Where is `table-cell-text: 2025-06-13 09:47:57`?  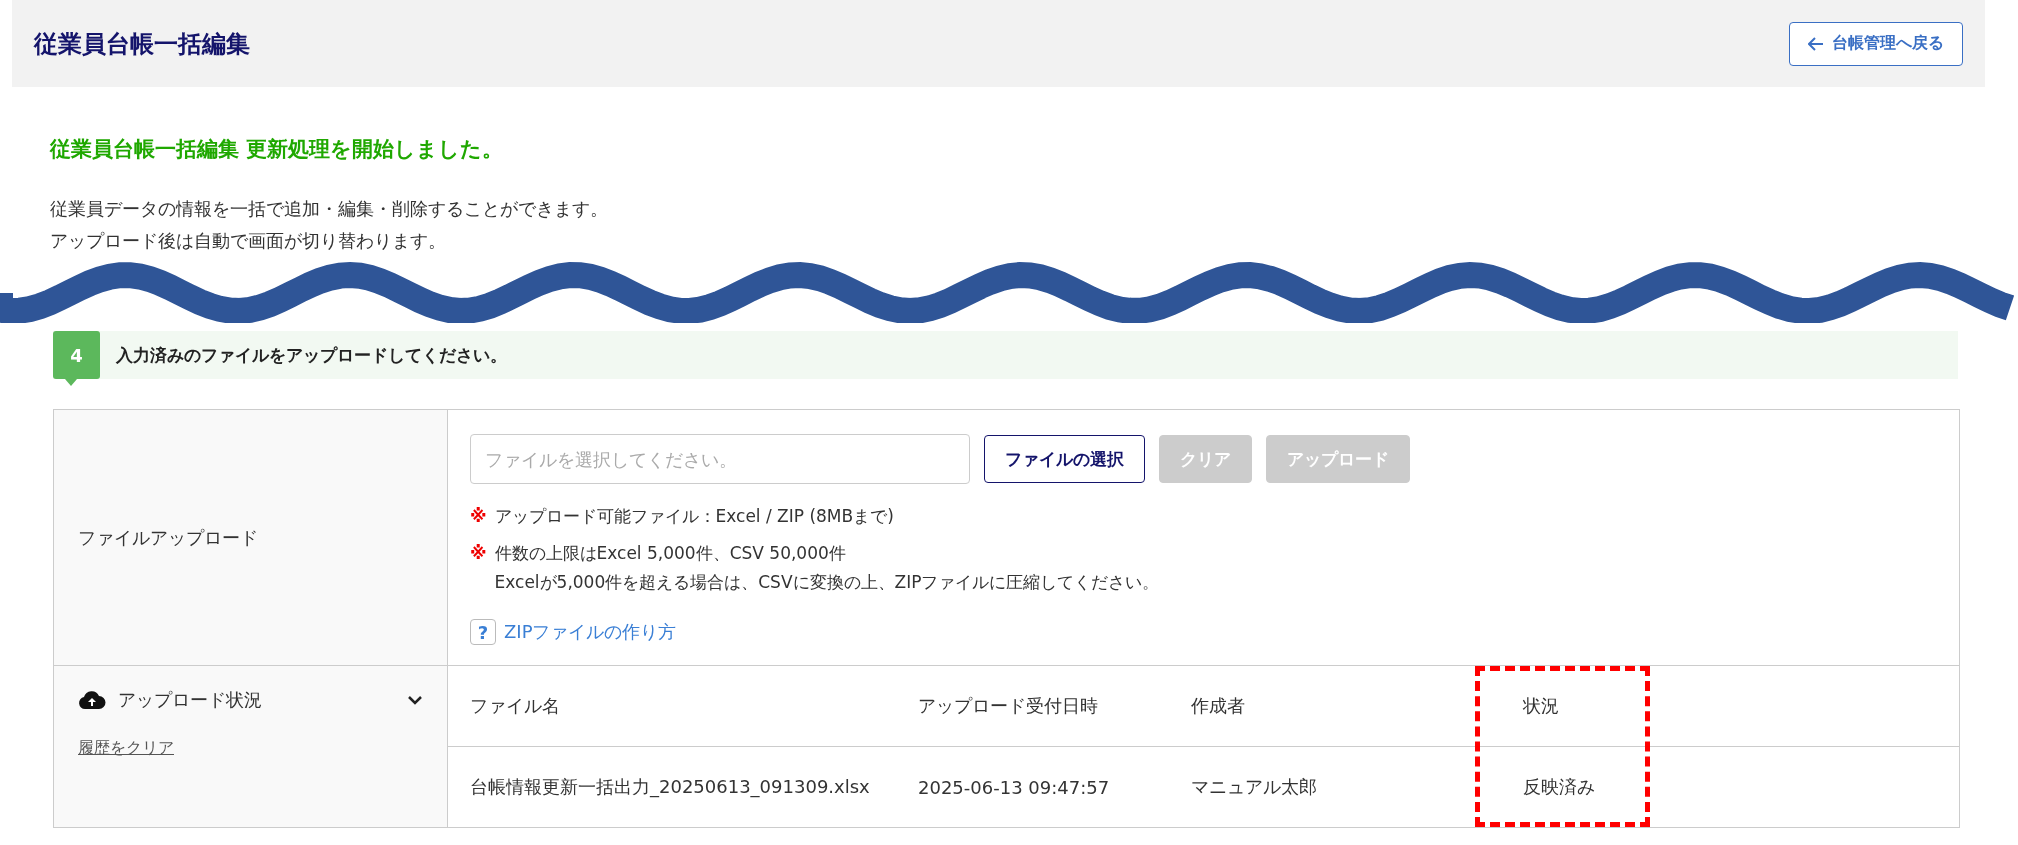
table-cell-text: 2025-06-13 09:47:57 is located at coordinates (1014, 787).